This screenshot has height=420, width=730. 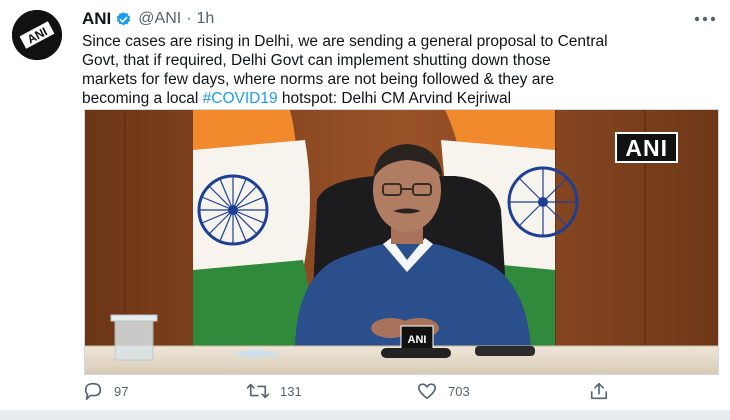 What do you see at coordinates (159, 19) in the screenshot?
I see `account-handle: @ANI` at bounding box center [159, 19].